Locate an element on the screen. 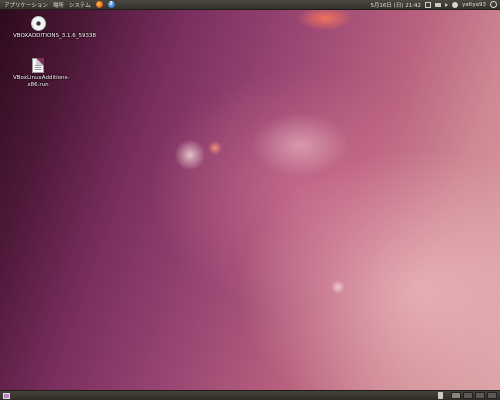  system-menu: システム is located at coordinates (80, 5).